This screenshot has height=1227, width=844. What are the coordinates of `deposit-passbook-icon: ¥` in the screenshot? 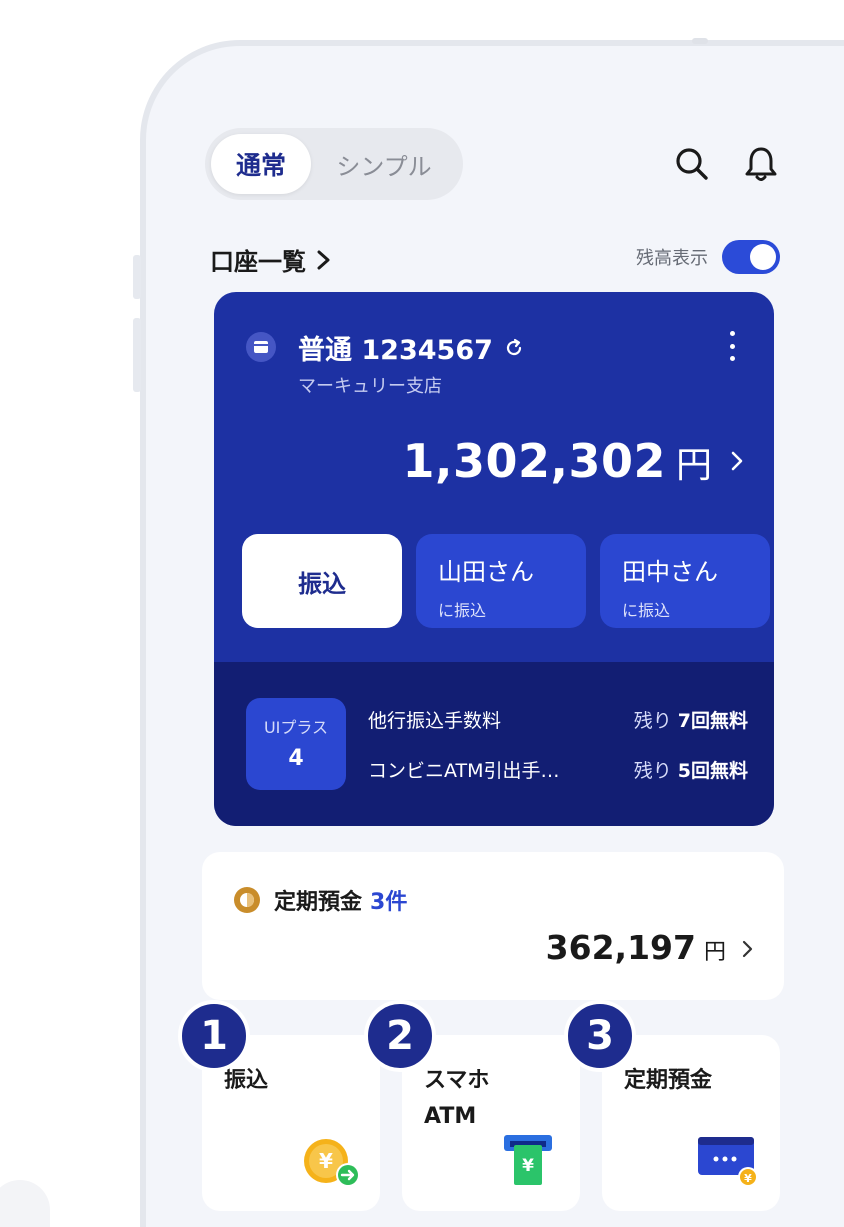 It's located at (728, 1162).